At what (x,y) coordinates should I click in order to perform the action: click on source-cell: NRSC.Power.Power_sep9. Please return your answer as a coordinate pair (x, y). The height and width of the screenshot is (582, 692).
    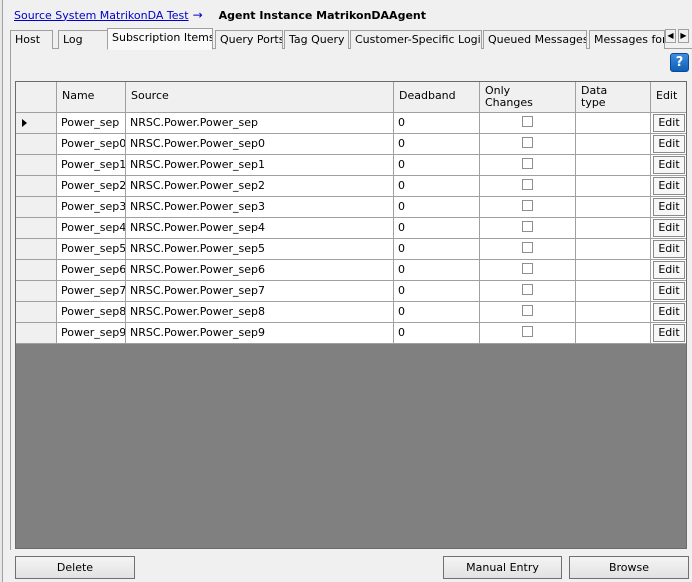
    Looking at the image, I should click on (260, 333).